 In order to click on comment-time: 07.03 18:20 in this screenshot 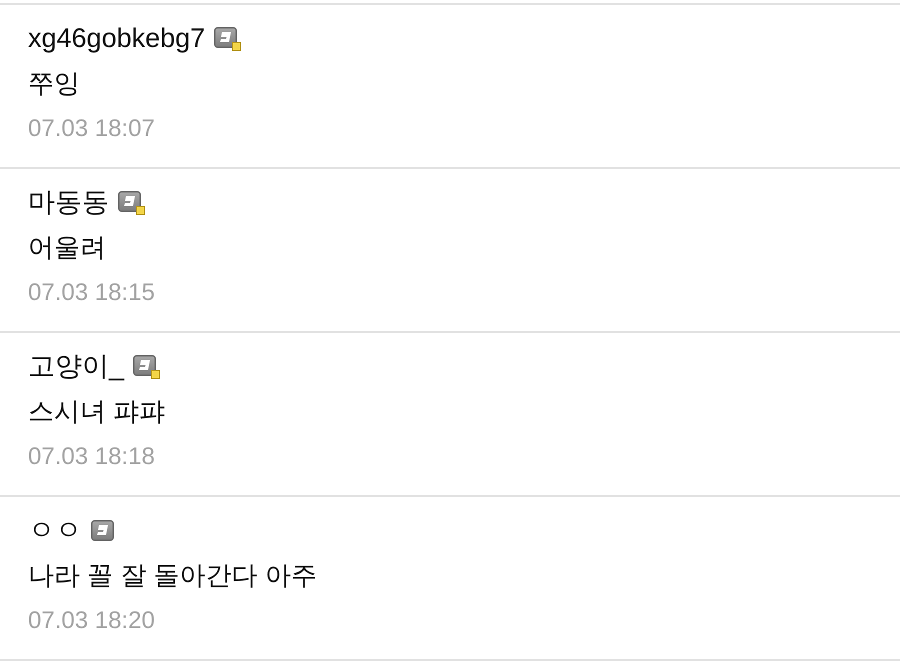, I will do `click(92, 621)`.